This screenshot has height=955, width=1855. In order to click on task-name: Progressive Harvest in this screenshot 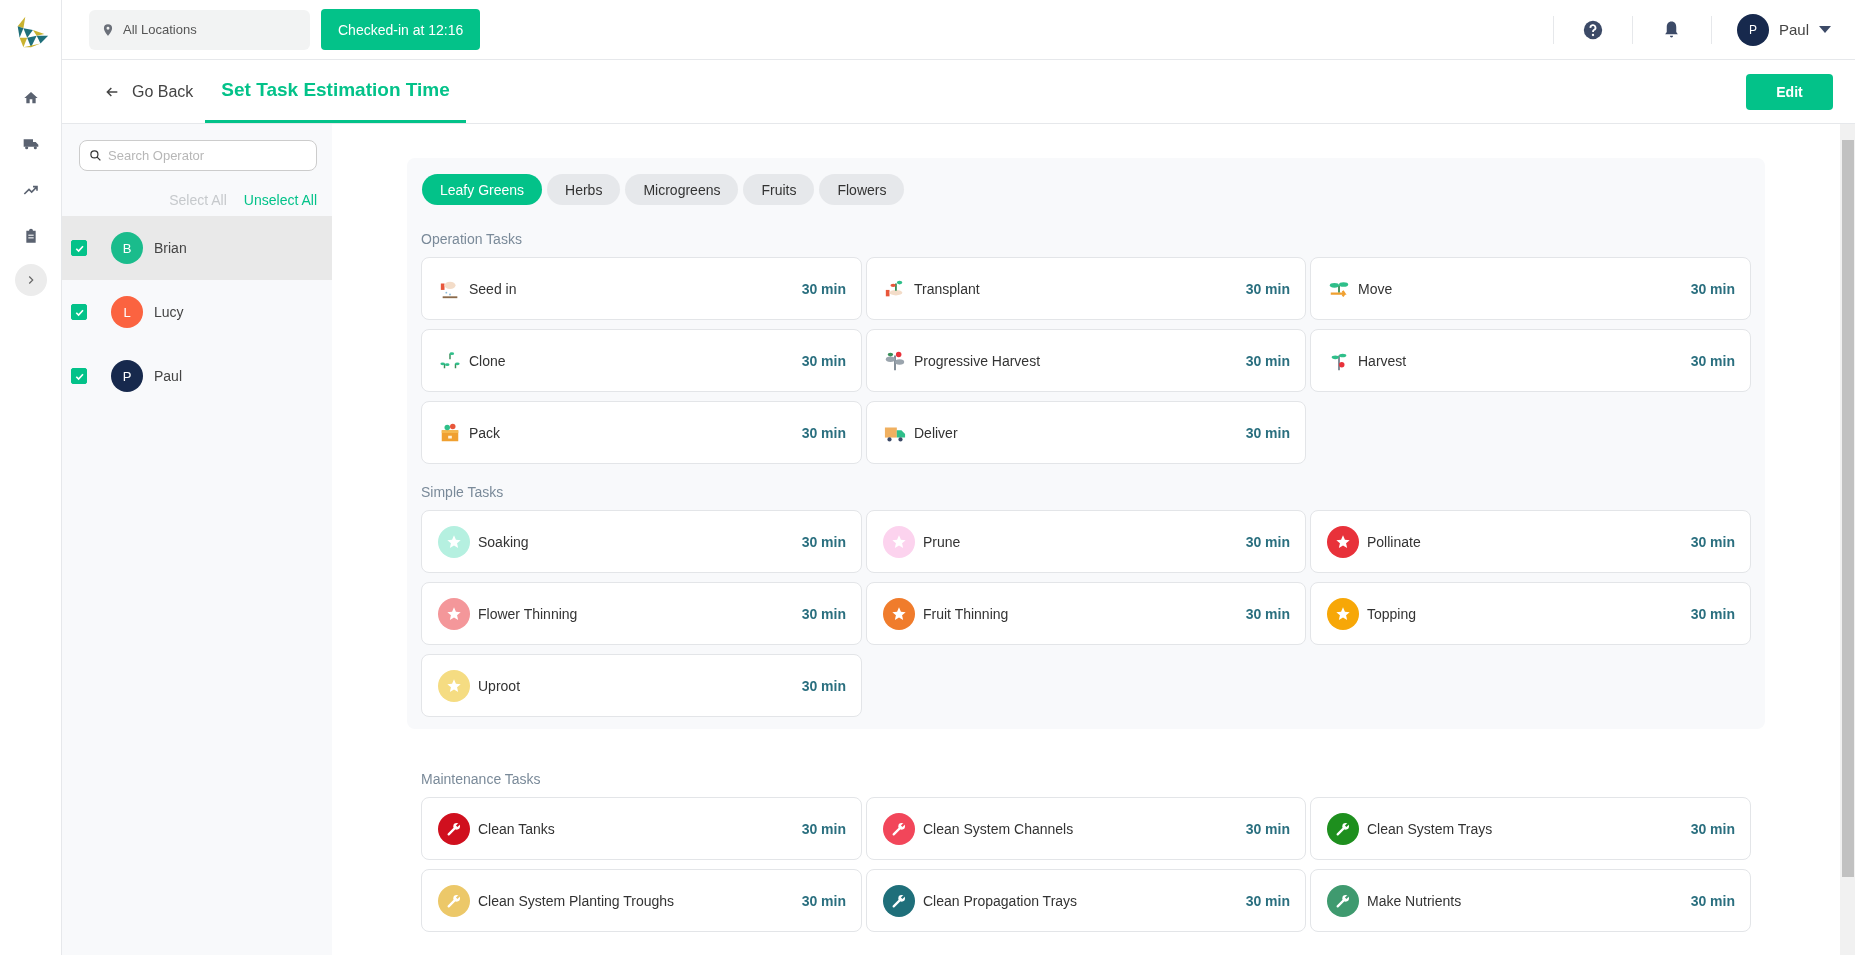, I will do `click(978, 360)`.